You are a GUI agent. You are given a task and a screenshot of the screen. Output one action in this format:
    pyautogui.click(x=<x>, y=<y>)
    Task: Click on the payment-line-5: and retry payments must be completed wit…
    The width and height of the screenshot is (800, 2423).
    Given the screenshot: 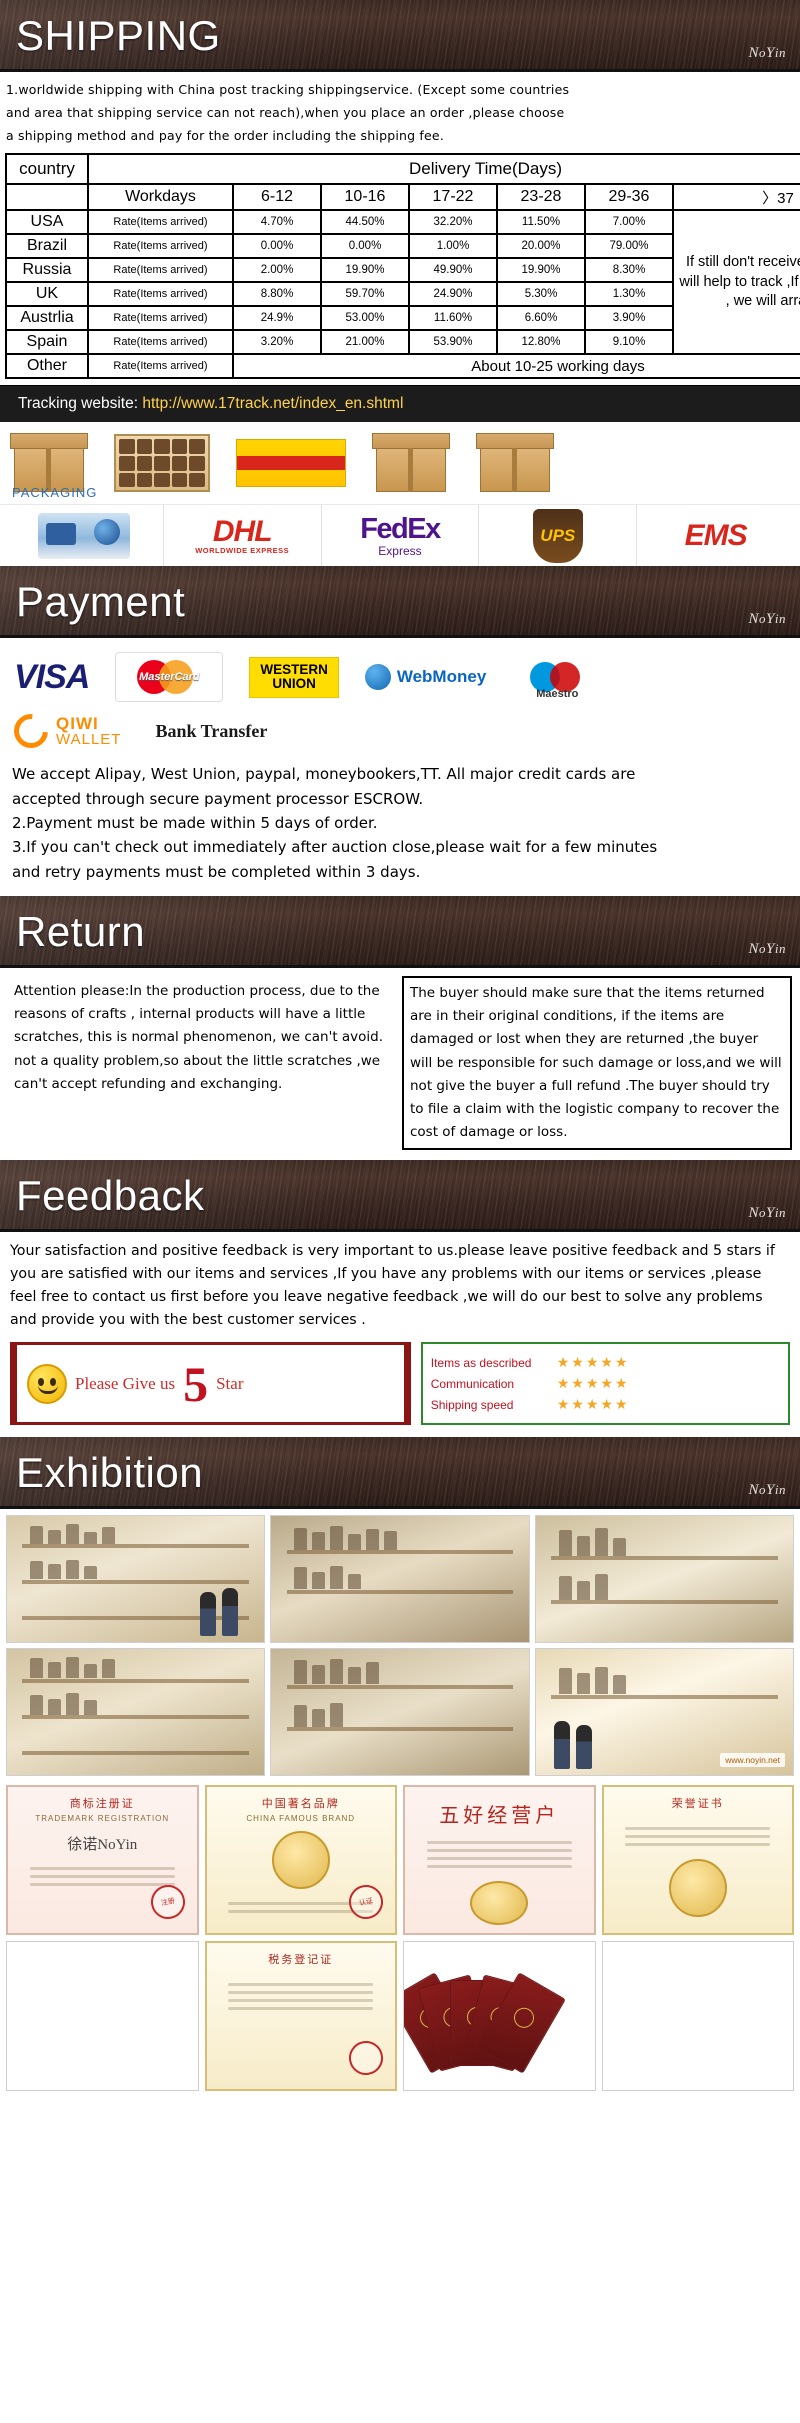 What is the action you would take?
    pyautogui.click(x=216, y=871)
    